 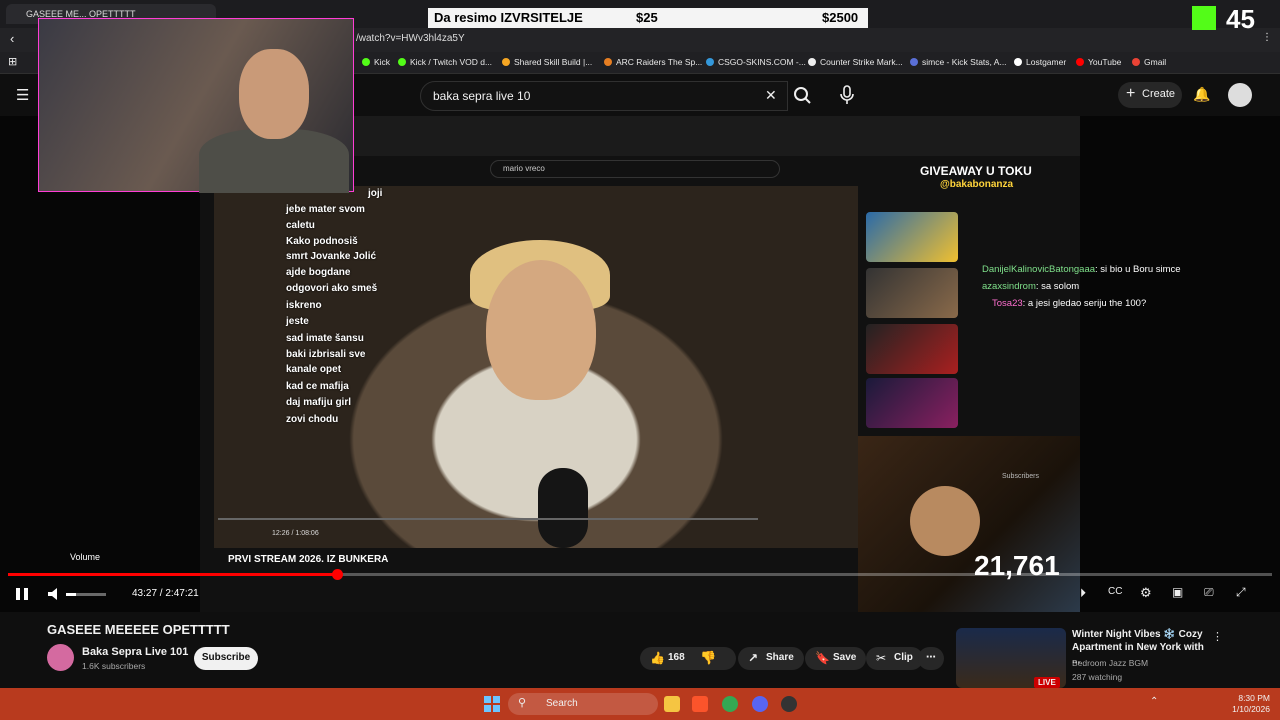 What do you see at coordinates (71, 594) in the screenshot?
I see `volume-level` at bounding box center [71, 594].